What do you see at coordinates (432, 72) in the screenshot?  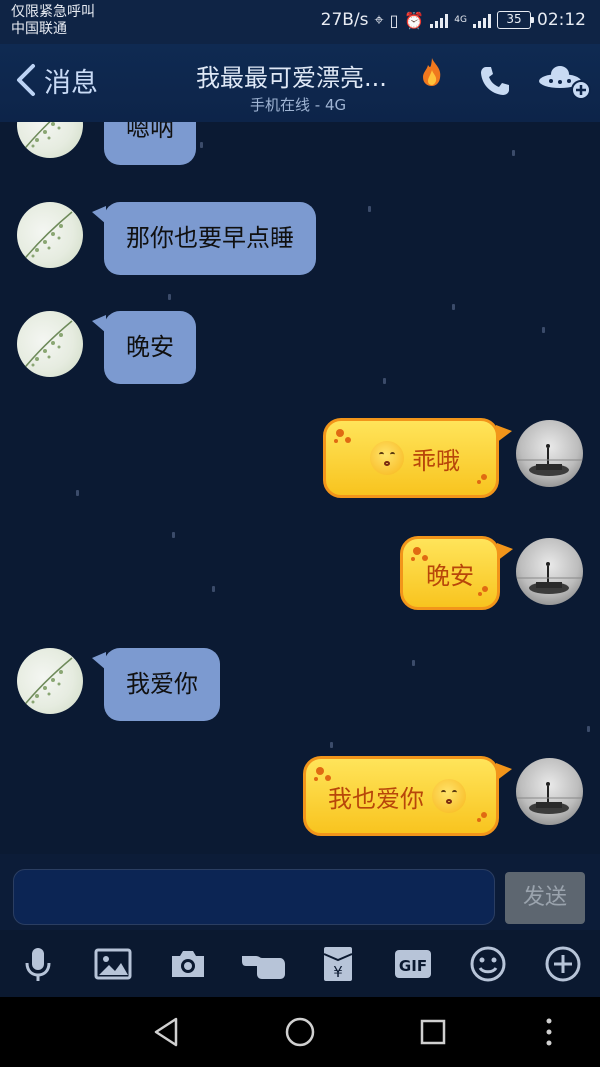 I see `fire-icon` at bounding box center [432, 72].